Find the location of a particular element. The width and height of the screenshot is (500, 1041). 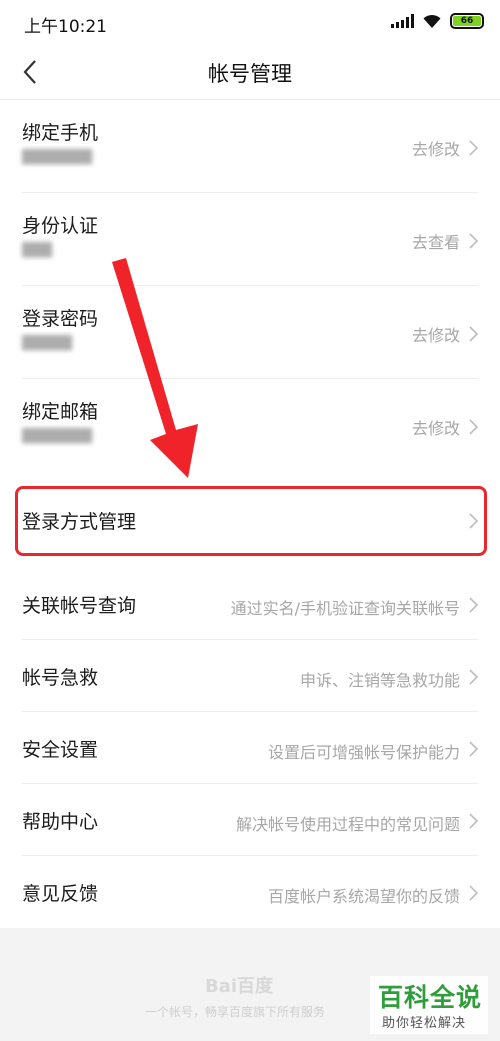

security-settings-row: 安全设置 设置后可增强帐号保护能力 is located at coordinates (250, 748).